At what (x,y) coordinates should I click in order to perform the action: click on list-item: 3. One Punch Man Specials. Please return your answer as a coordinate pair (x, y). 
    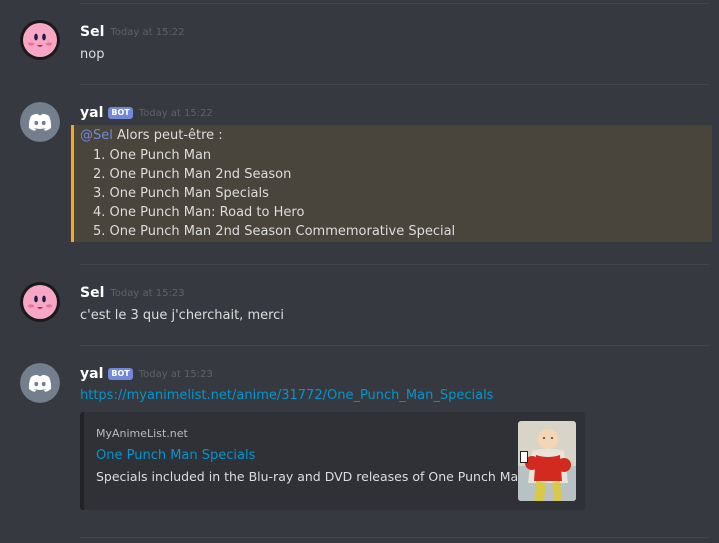
    Looking at the image, I should click on (181, 193).